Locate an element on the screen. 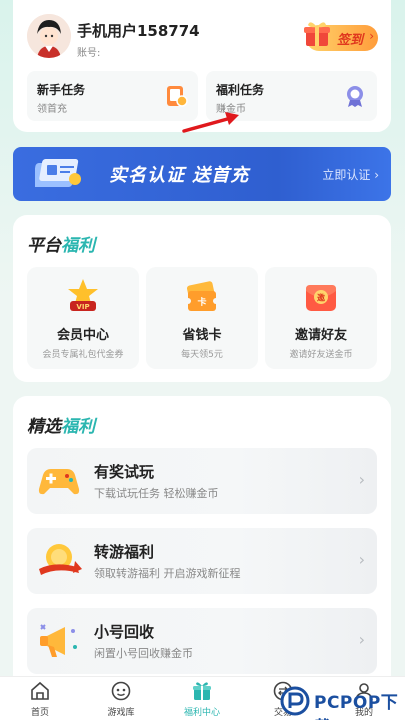  newbie-task-card: 新手任务 领首充 is located at coordinates (112, 96).